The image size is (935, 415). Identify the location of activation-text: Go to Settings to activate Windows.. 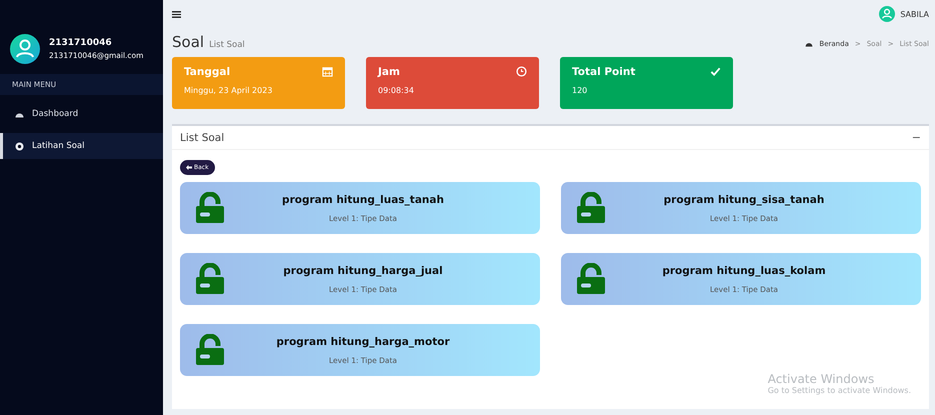
(839, 390).